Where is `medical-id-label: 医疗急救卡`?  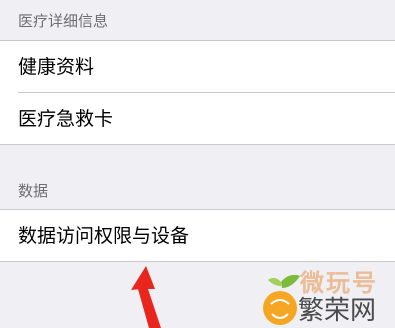 medical-id-label: 医疗急救卡 is located at coordinates (66, 119).